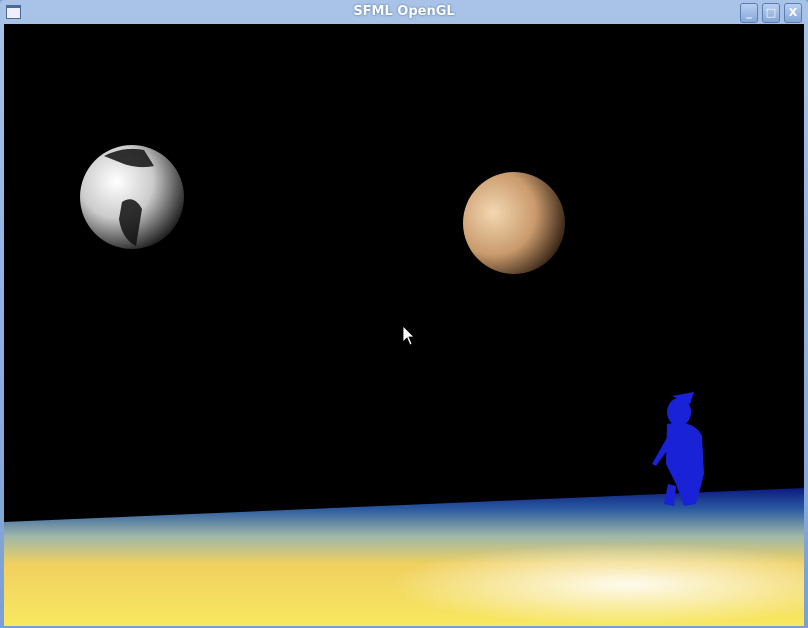 Image resolution: width=808 pixels, height=628 pixels. I want to click on window-title: SFML OpenGL, so click(404, 11).